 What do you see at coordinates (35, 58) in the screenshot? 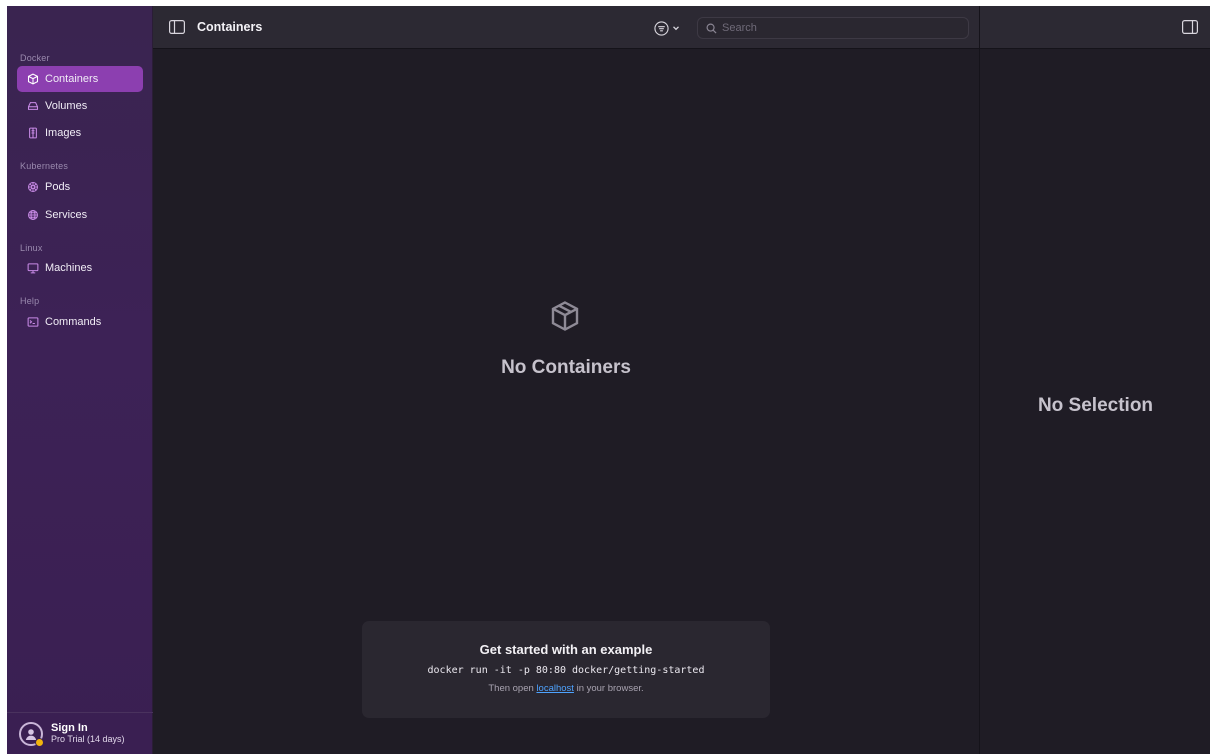
I see `sidebar-section-docker: Docker` at bounding box center [35, 58].